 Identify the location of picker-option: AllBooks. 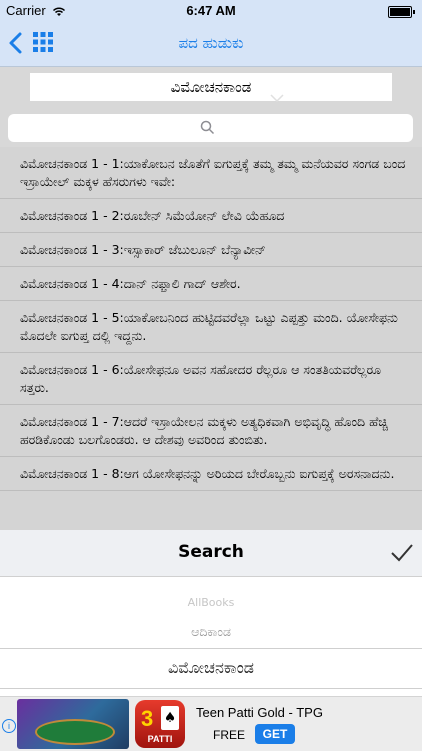
(211, 602).